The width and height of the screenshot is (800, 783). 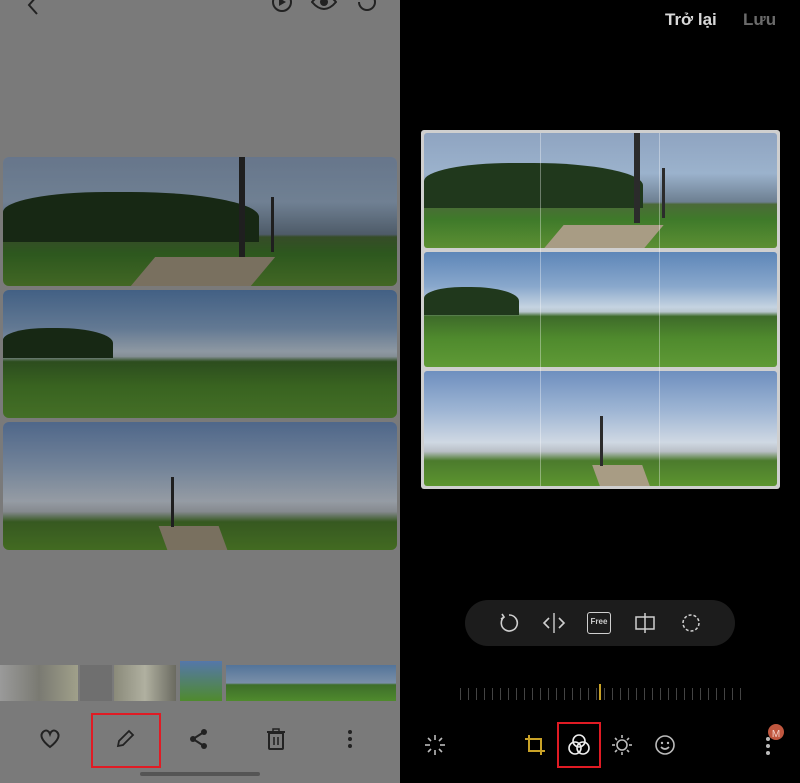 I want to click on notification-badge: M, so click(x=776, y=732).